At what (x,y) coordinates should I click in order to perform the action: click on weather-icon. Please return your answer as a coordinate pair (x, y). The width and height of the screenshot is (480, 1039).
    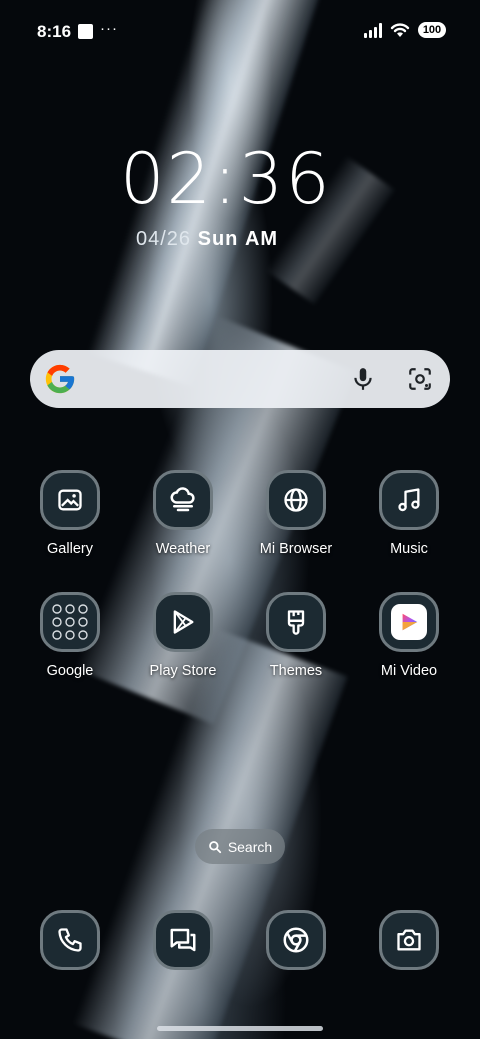
    Looking at the image, I should click on (183, 500).